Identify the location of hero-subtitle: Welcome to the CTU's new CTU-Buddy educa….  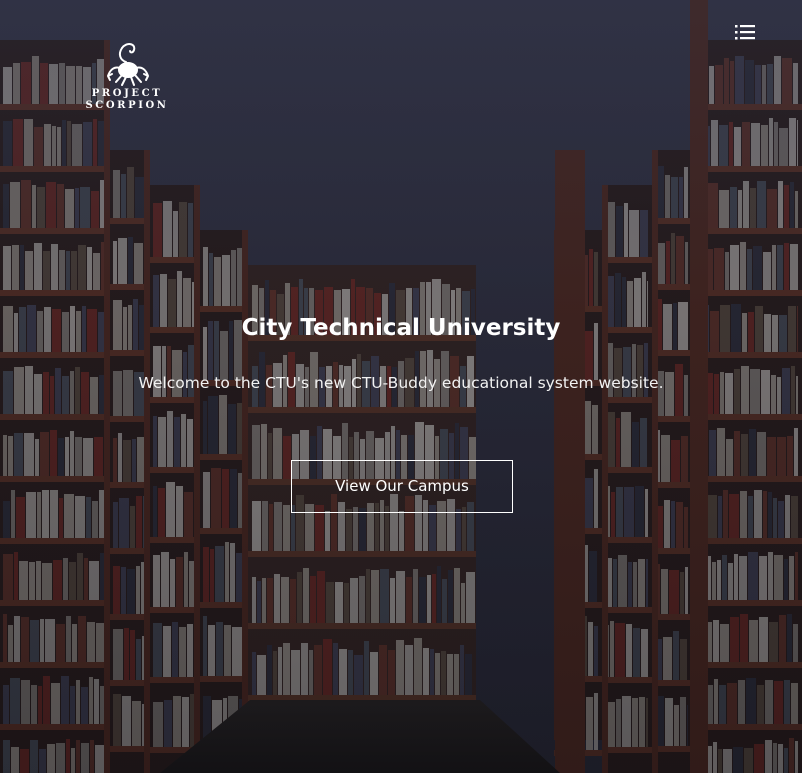
(401, 383).